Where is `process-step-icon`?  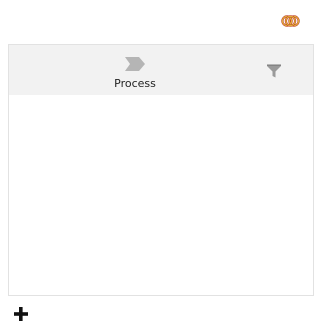
process-step-icon is located at coordinates (135, 63).